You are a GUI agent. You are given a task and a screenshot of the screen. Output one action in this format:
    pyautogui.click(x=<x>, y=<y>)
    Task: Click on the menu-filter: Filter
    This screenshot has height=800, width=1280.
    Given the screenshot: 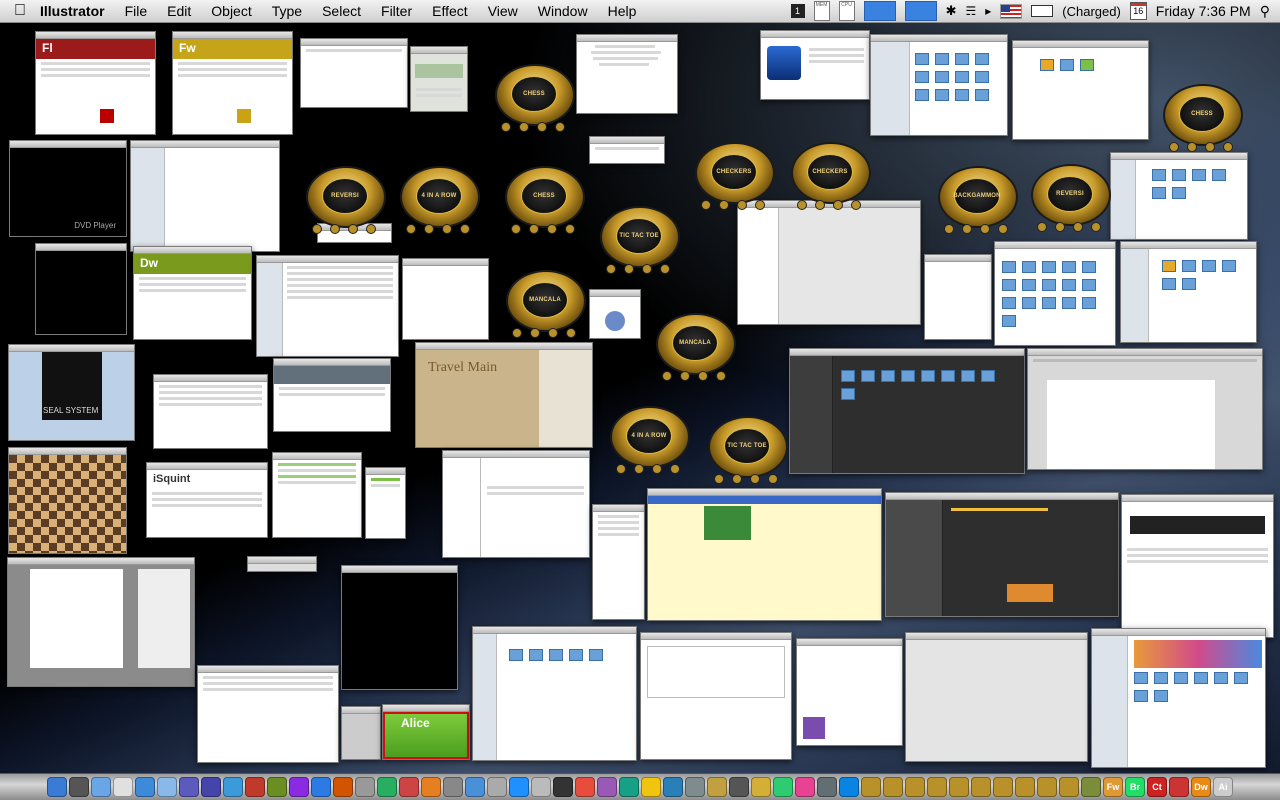 What is the action you would take?
    pyautogui.click(x=396, y=11)
    